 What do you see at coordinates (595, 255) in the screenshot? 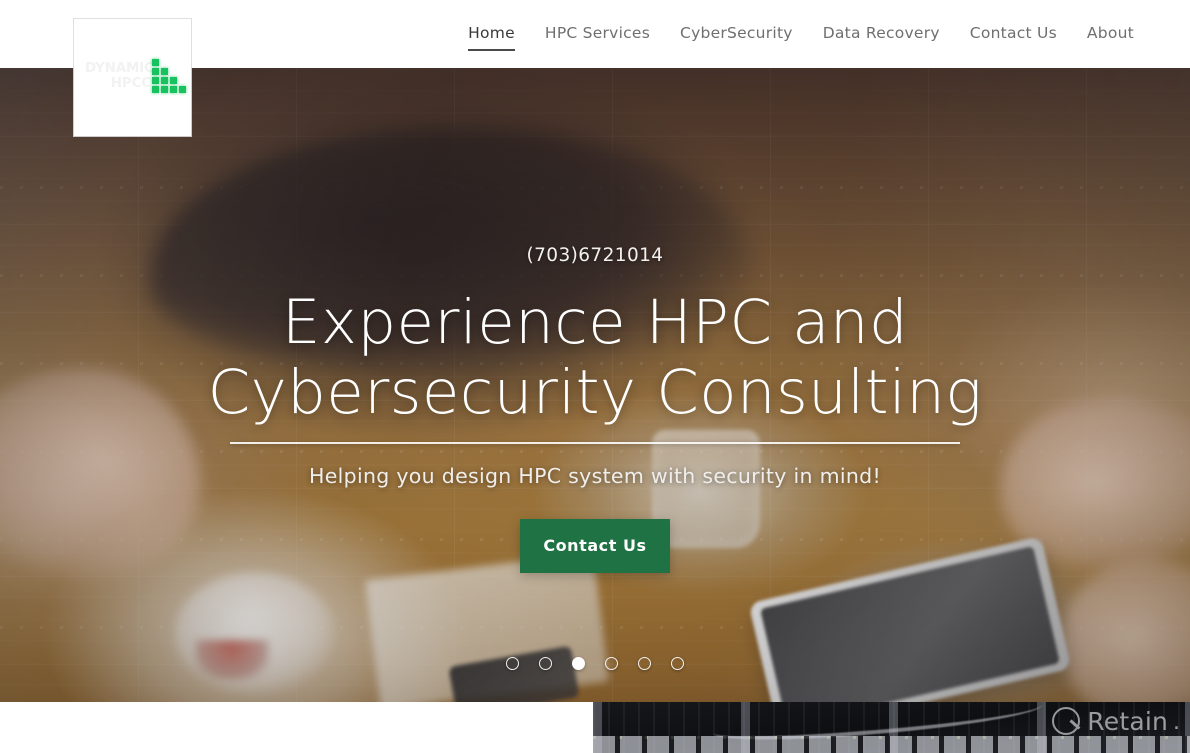
I see `hero-phone-number: (703)6721014` at bounding box center [595, 255].